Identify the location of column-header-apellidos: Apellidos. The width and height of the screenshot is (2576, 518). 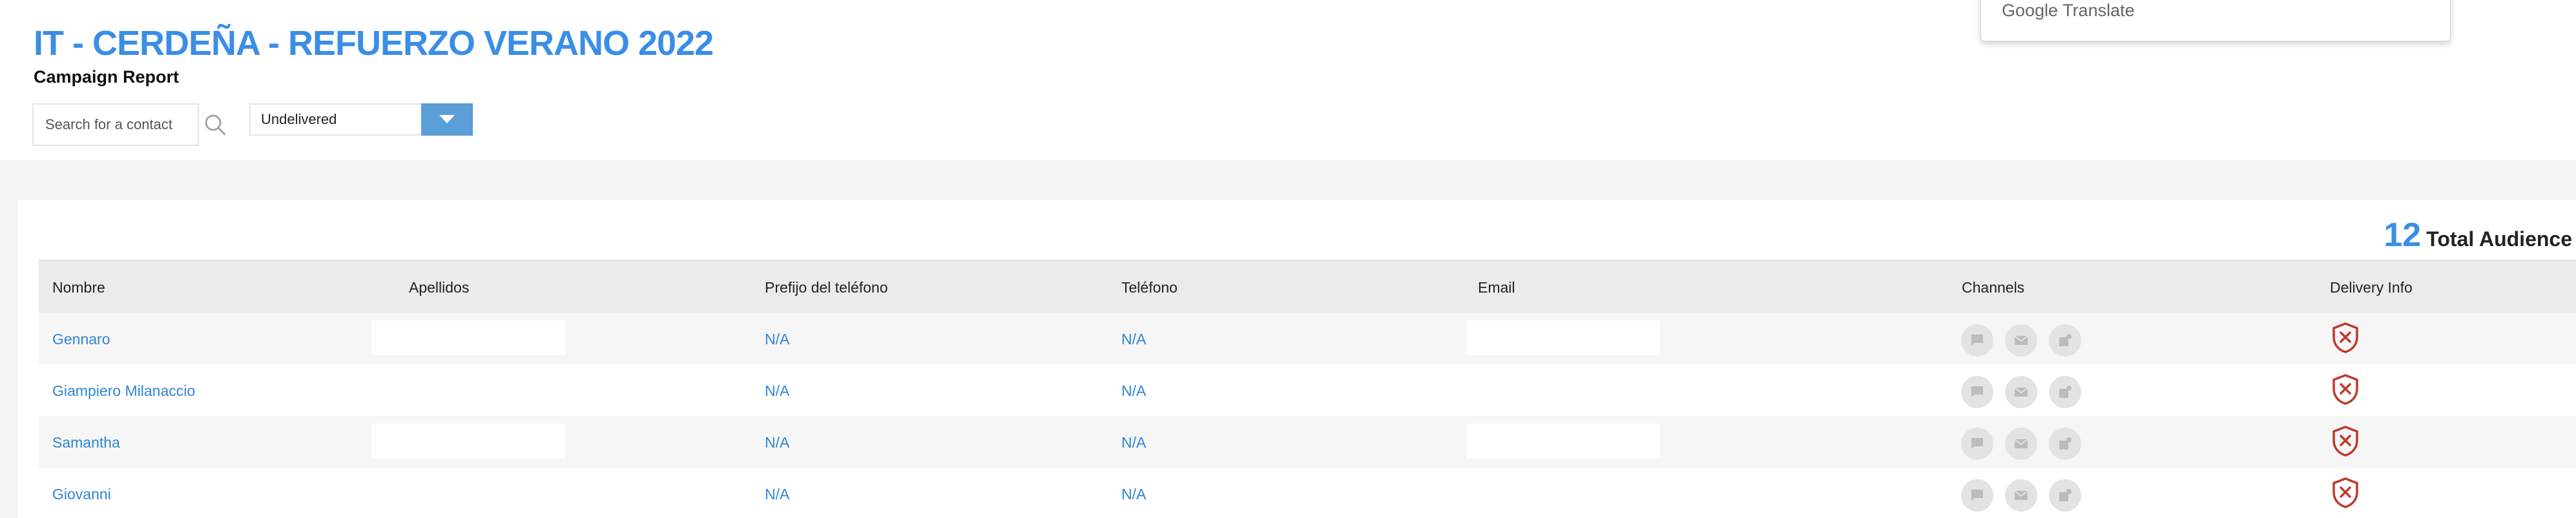
(439, 287).